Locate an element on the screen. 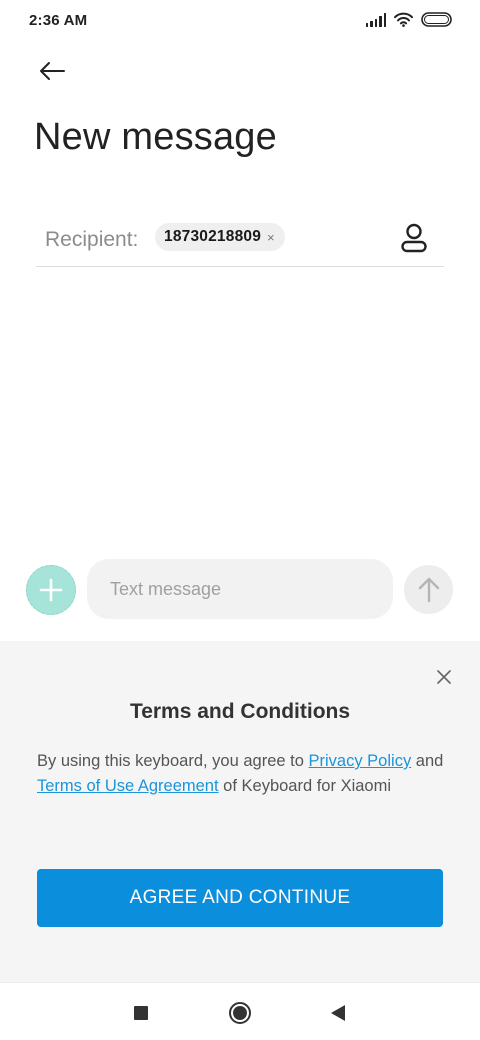 The image size is (480, 1040). arrow-up-icon is located at coordinates (428, 589).